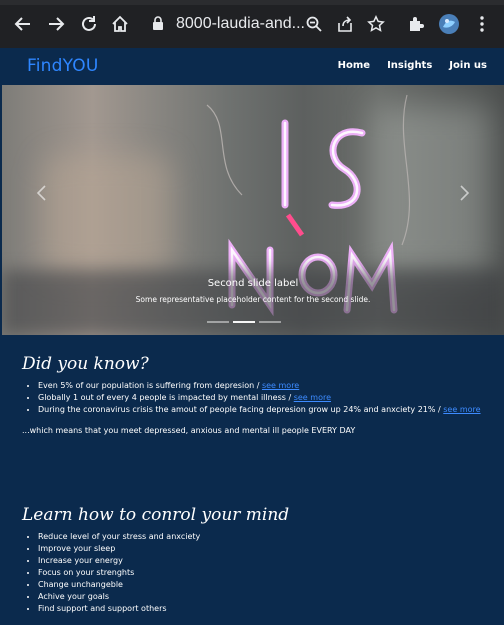 The height and width of the screenshot is (625, 504). What do you see at coordinates (464, 193) in the screenshot?
I see `carousel-next-icon` at bounding box center [464, 193].